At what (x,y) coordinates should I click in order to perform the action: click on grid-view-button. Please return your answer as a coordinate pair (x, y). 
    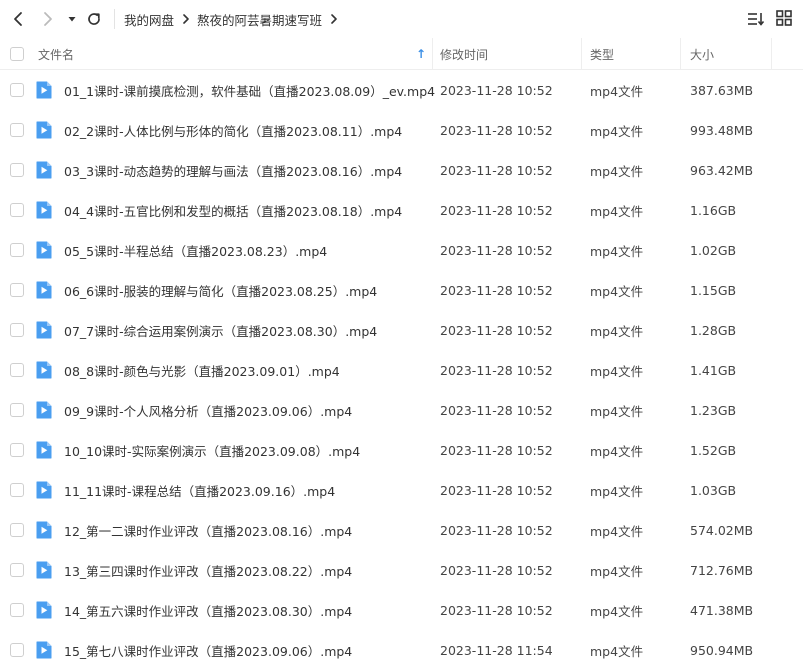
    Looking at the image, I should click on (785, 19).